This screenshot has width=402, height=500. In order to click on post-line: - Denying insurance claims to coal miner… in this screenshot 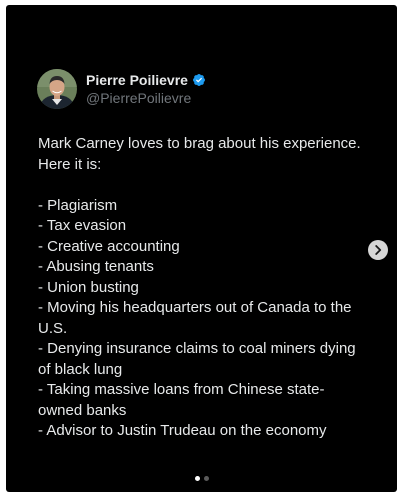, I will do `click(197, 348)`.